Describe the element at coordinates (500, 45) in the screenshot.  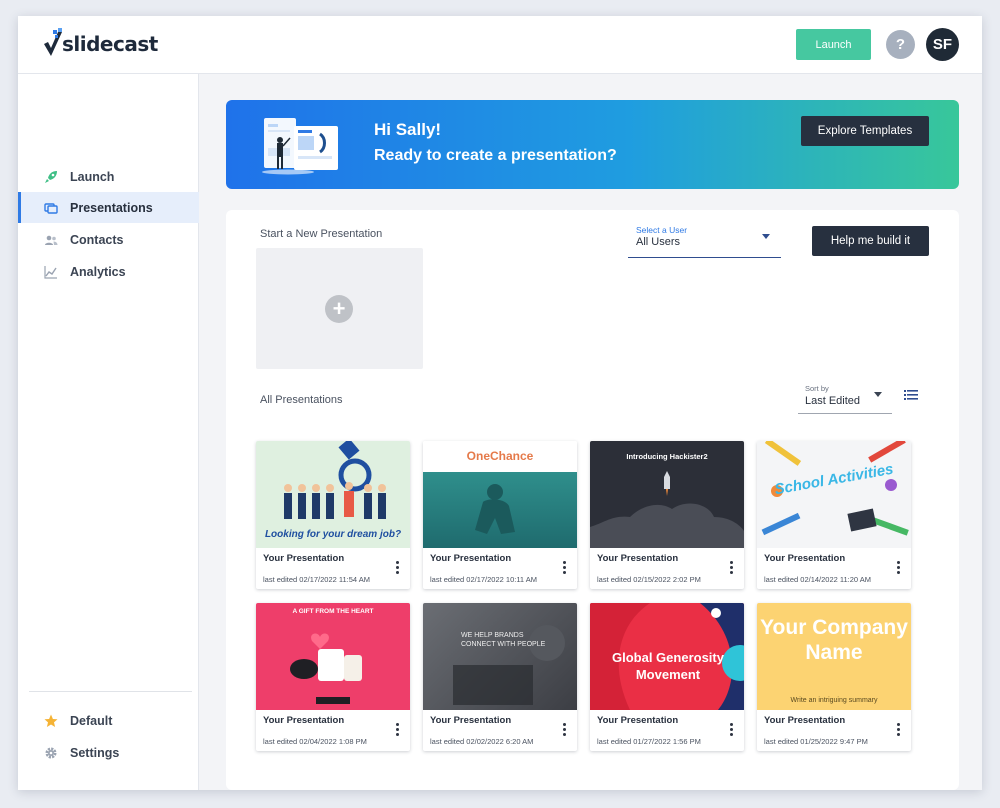
I see `top-bar: slidecast Launch ? SF` at that location.